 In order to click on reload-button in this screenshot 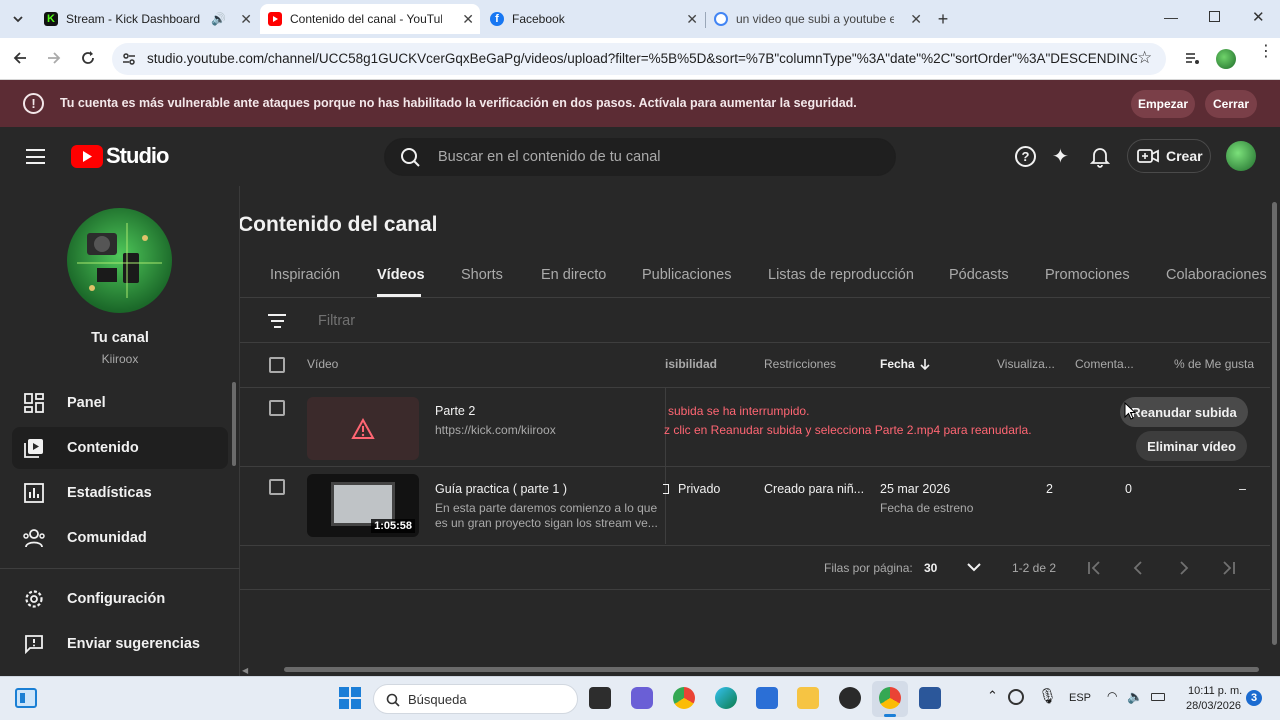, I will do `click(88, 60)`.